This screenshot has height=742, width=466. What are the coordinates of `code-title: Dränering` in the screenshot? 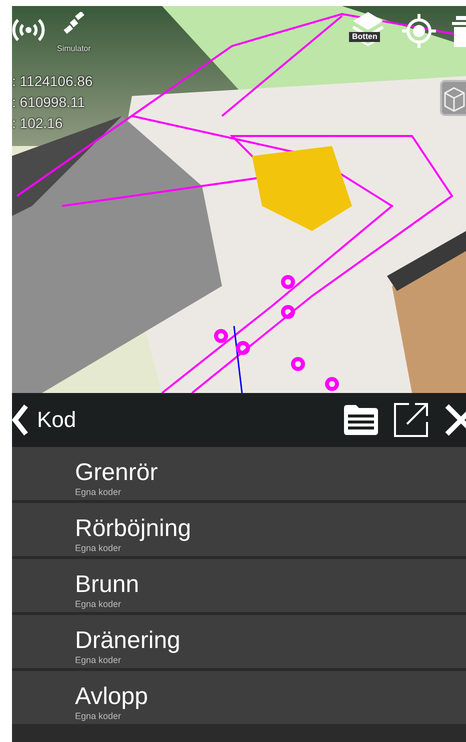 It's located at (127, 641).